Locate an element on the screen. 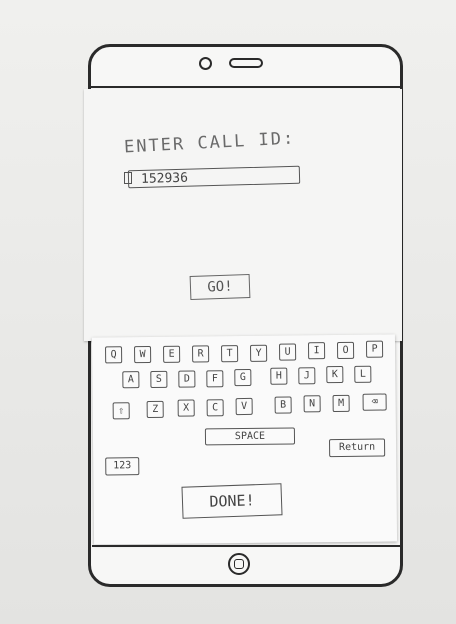 This screenshot has height=624, width=456. key-s: S is located at coordinates (159, 379).